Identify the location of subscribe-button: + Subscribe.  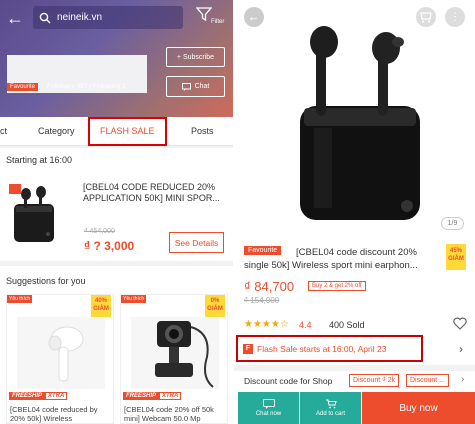
(195, 57).